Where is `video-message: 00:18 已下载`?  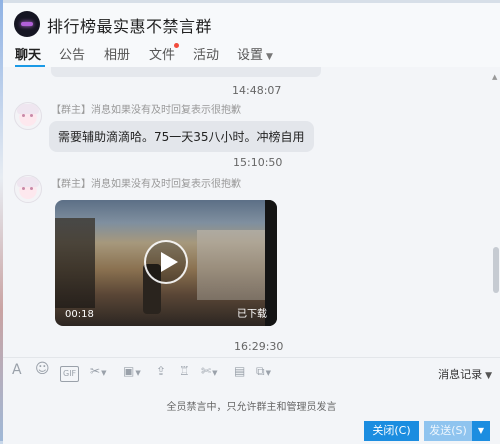
video-message: 00:18 已下载 is located at coordinates (166, 263).